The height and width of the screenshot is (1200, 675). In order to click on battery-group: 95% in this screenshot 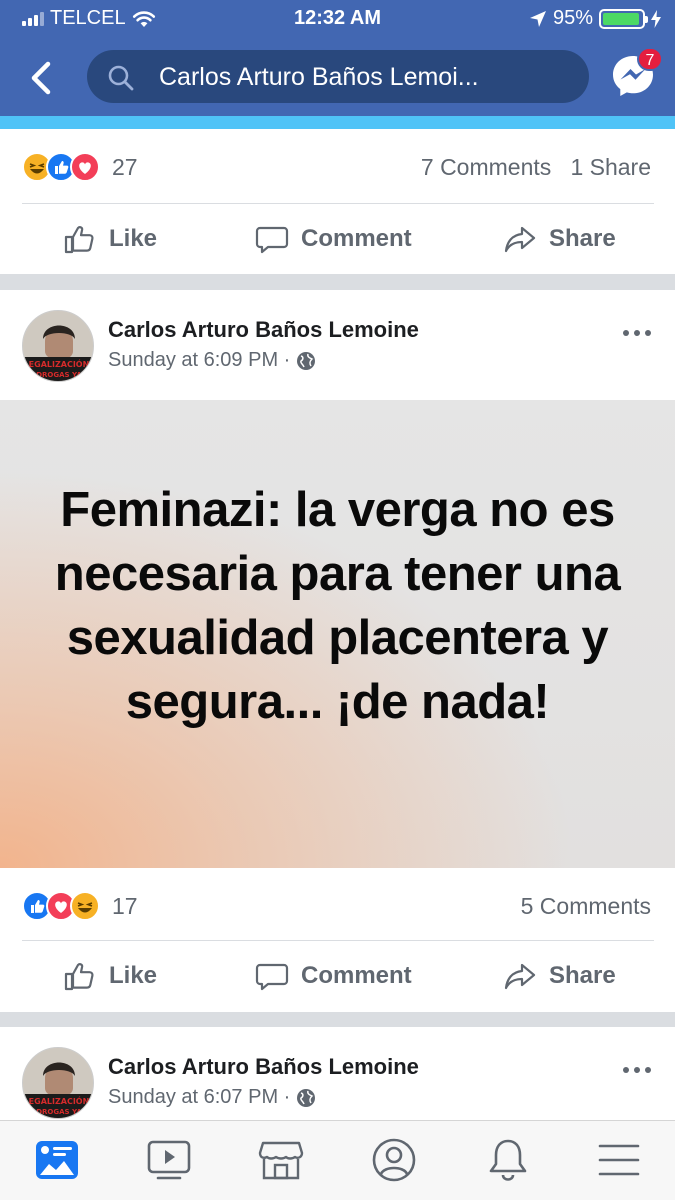, I will do `click(595, 18)`.